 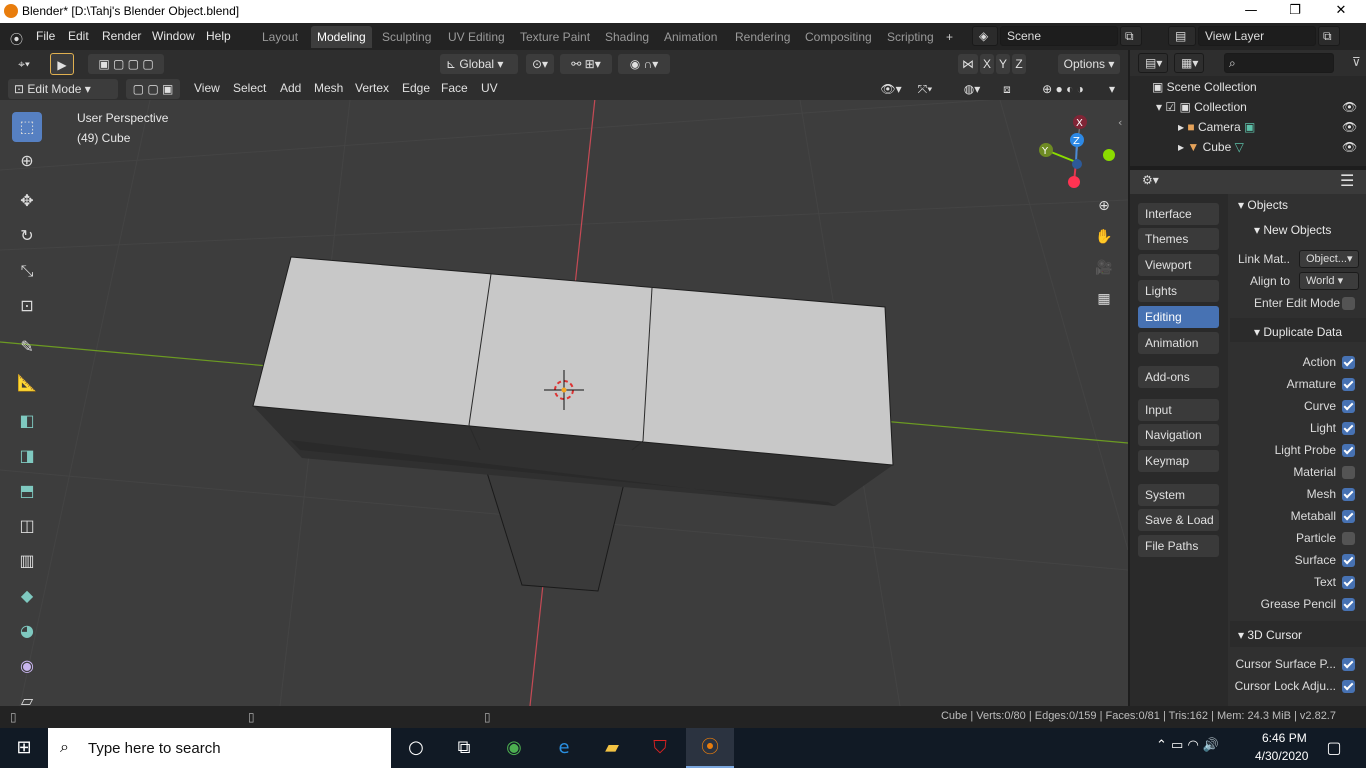 What do you see at coordinates (27, 526) in the screenshot?
I see `bevel-tool-icon: ◫` at bounding box center [27, 526].